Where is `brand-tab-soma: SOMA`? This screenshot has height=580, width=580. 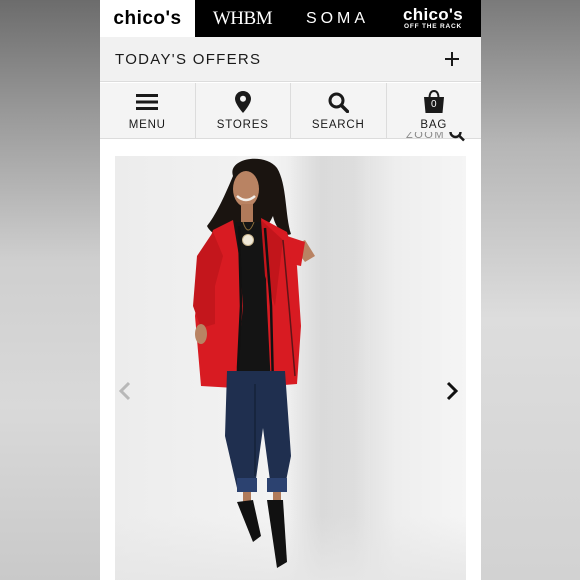
brand-tab-soma: SOMA is located at coordinates (337, 18).